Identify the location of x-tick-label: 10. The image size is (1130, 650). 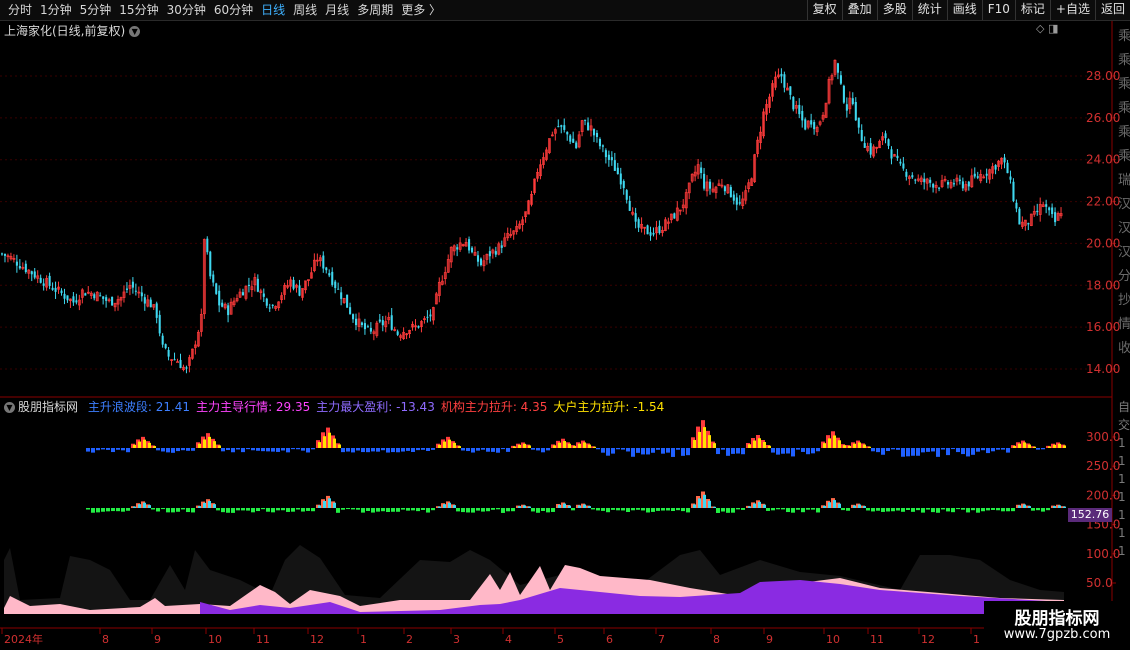
(215, 639).